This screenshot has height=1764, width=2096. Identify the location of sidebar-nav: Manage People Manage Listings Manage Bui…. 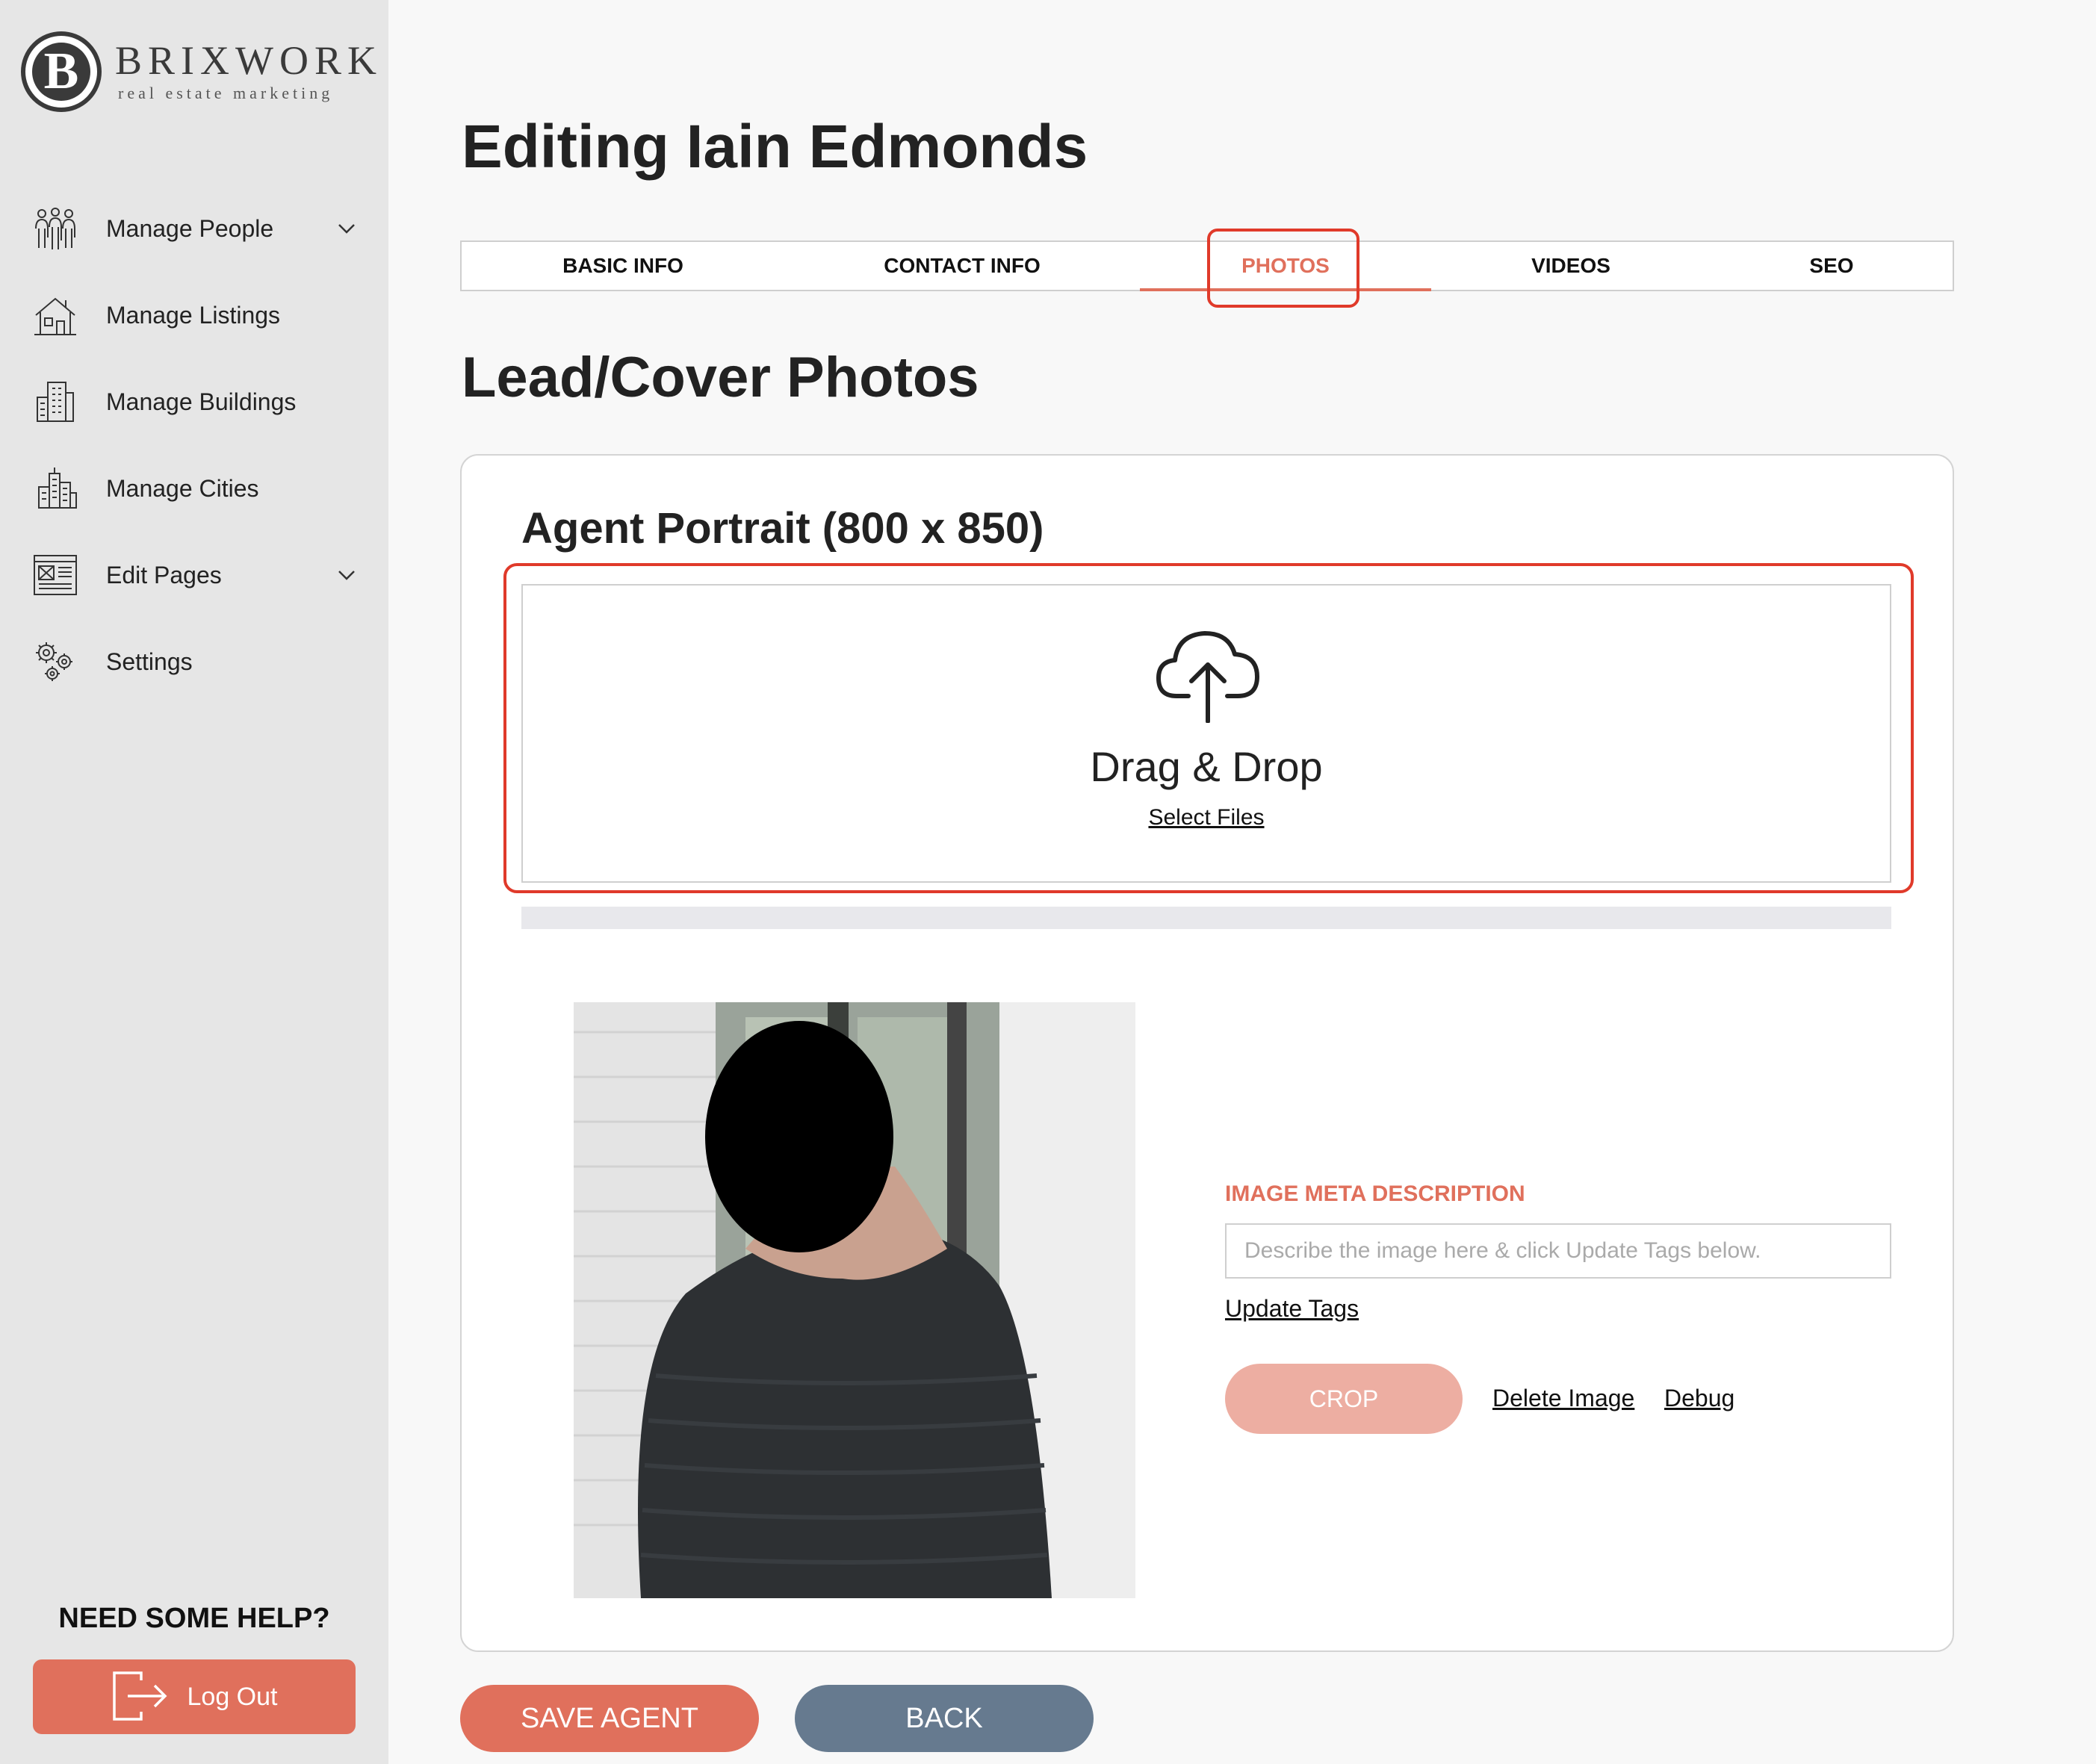
(194, 445).